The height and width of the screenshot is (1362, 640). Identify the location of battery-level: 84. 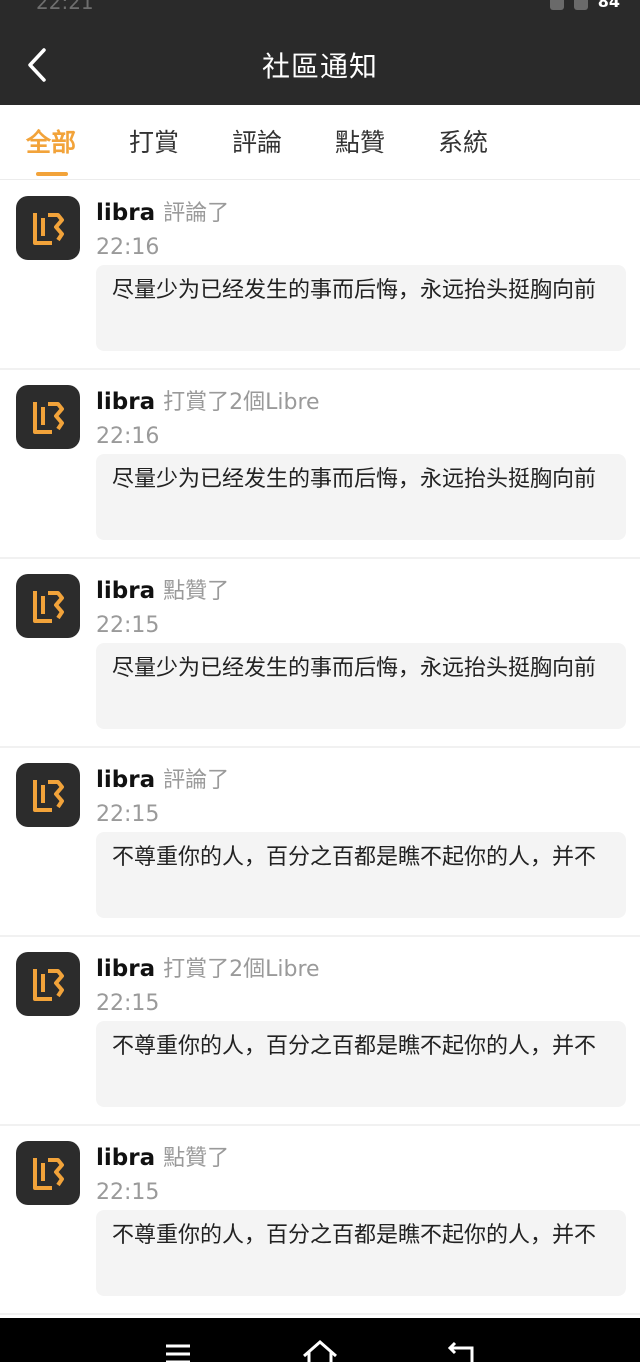
(608, 5).